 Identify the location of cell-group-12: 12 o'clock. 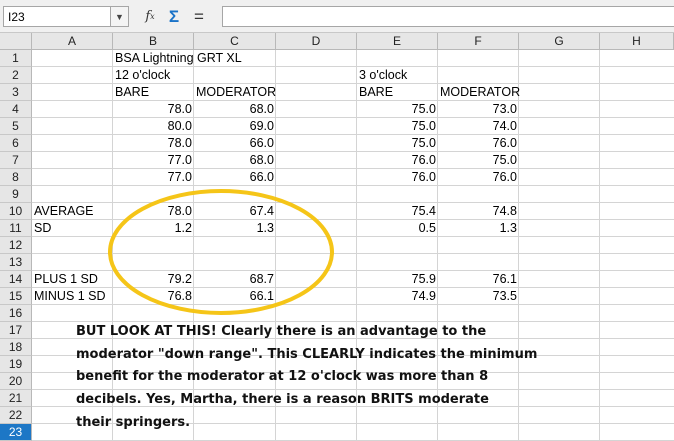
(142, 75).